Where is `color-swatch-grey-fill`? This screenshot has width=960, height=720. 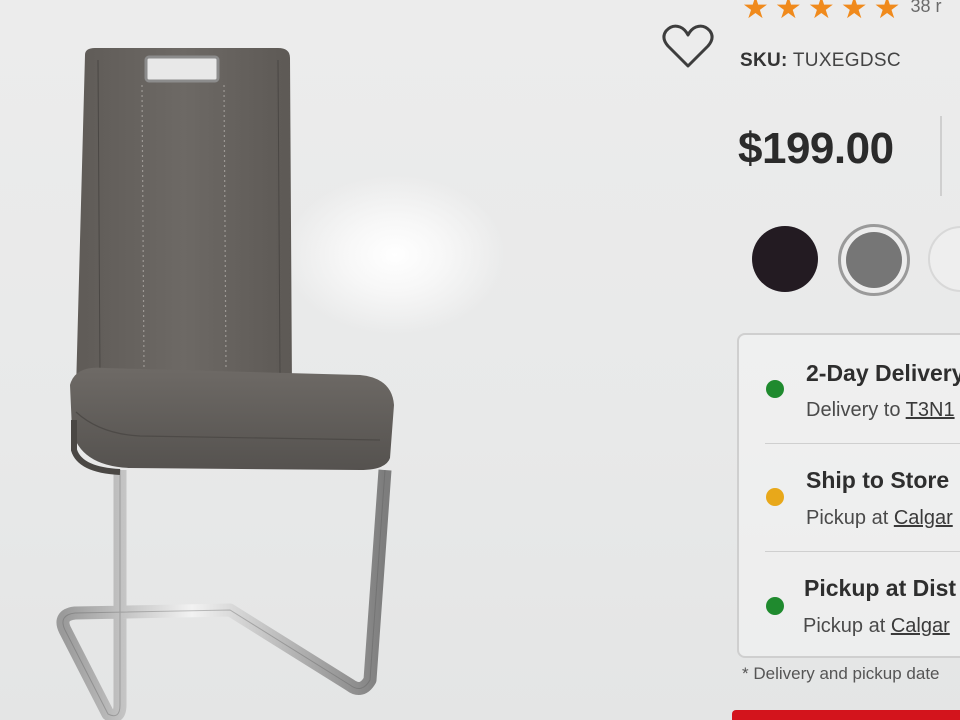
color-swatch-grey-fill is located at coordinates (874, 260).